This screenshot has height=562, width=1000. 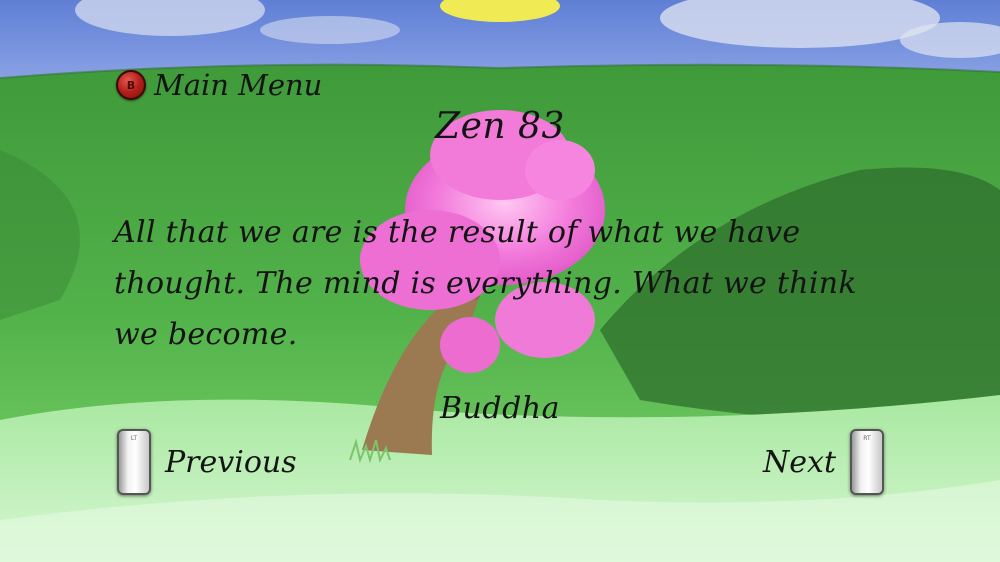 I want to click on zen-title: Zen 83, so click(x=500, y=126).